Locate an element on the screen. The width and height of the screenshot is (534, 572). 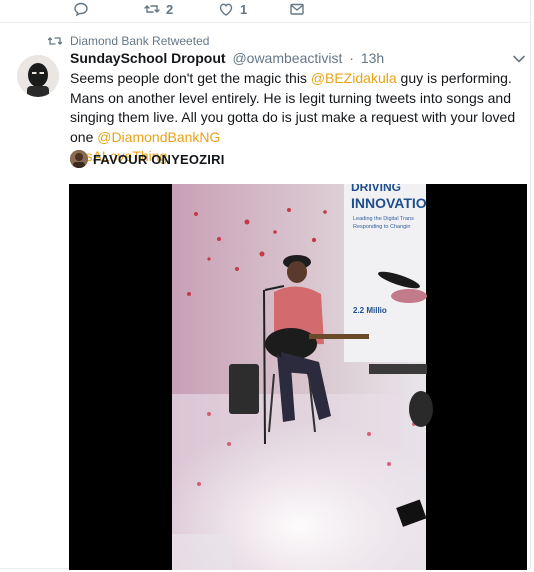
envelope-icon is located at coordinates (297, 9).